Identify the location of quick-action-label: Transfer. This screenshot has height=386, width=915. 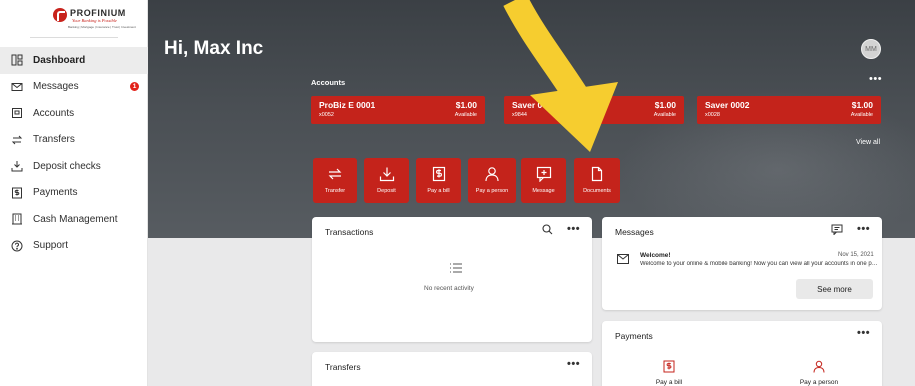
(335, 191).